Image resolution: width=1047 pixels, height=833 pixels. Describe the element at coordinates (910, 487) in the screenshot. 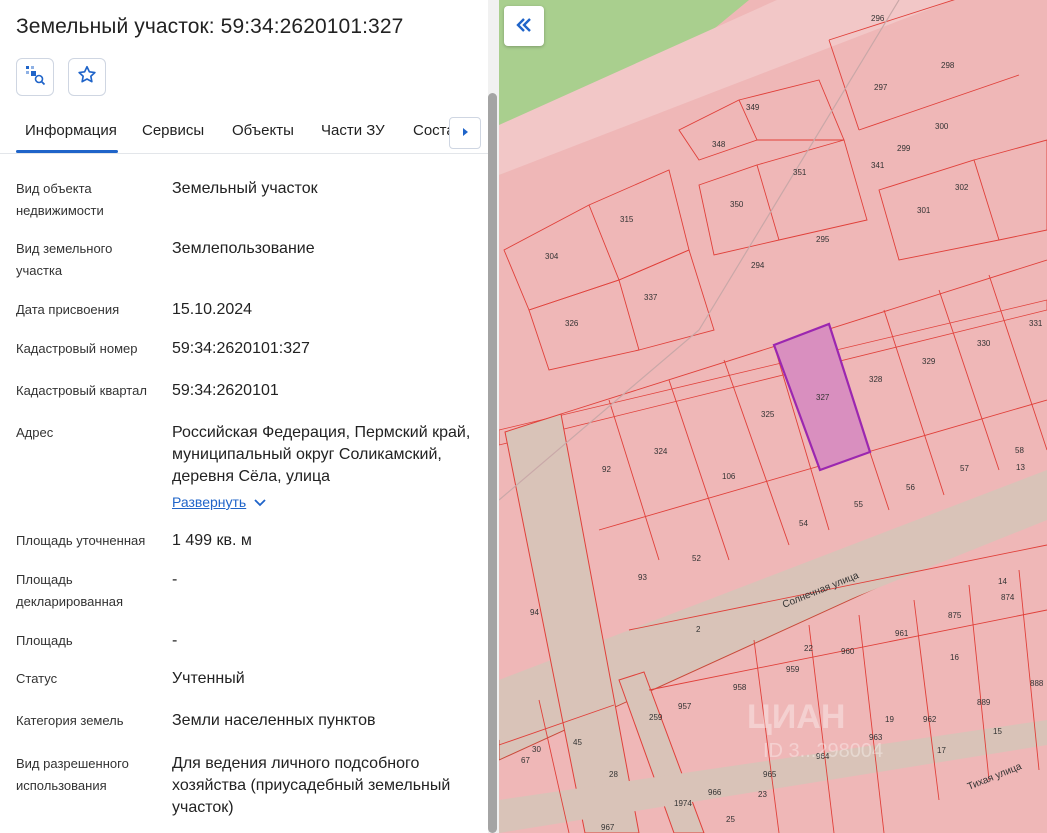

I see `svg-text: 56` at that location.